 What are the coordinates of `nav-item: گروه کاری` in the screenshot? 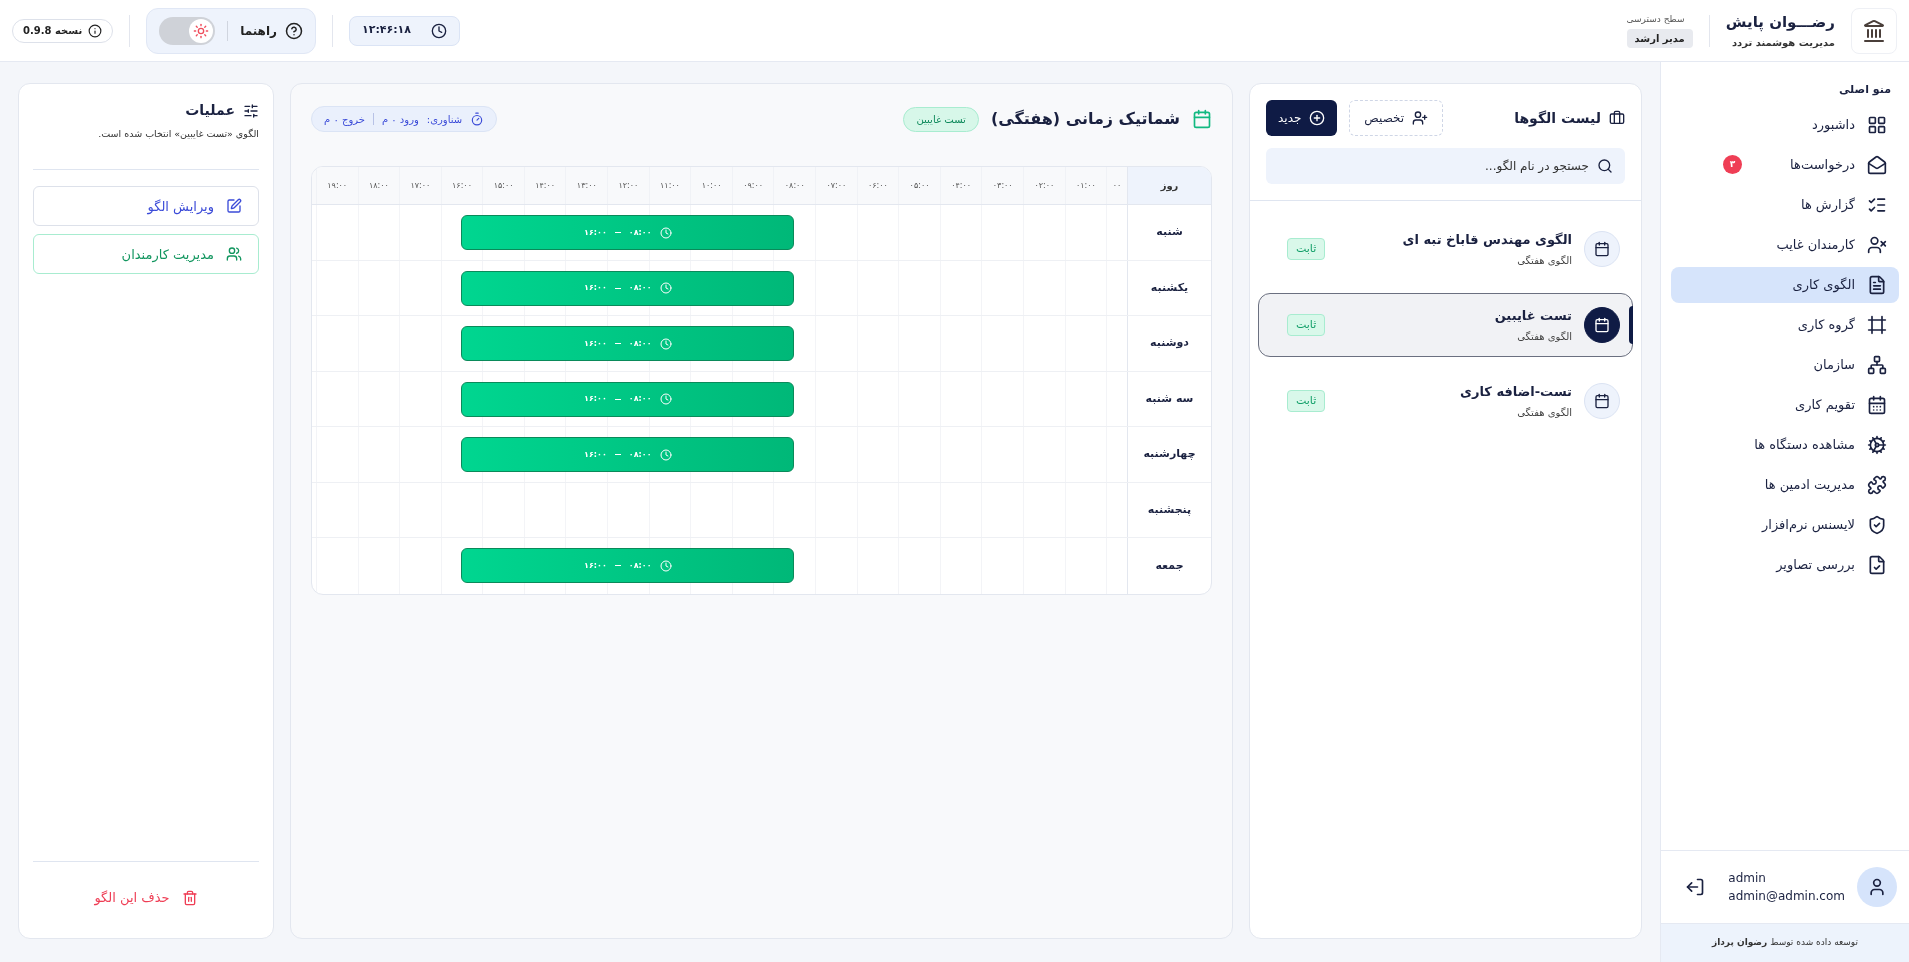 It's located at (1785, 324).